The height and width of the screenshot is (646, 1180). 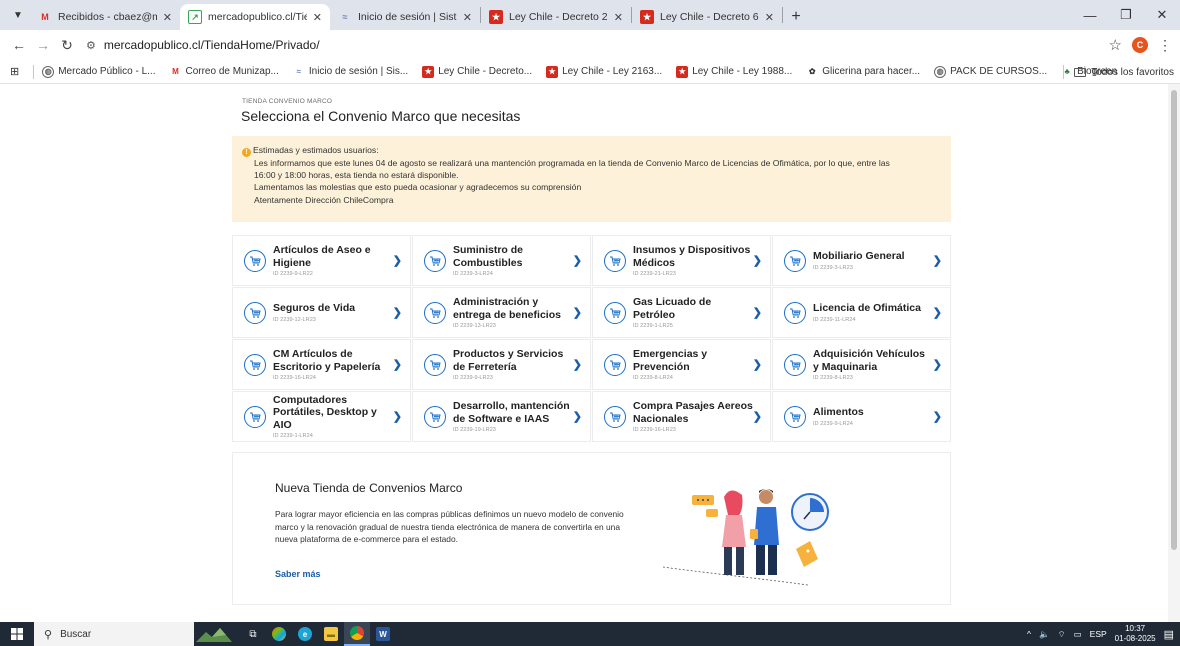 I want to click on reload-icon: ↻, so click(x=67, y=45).